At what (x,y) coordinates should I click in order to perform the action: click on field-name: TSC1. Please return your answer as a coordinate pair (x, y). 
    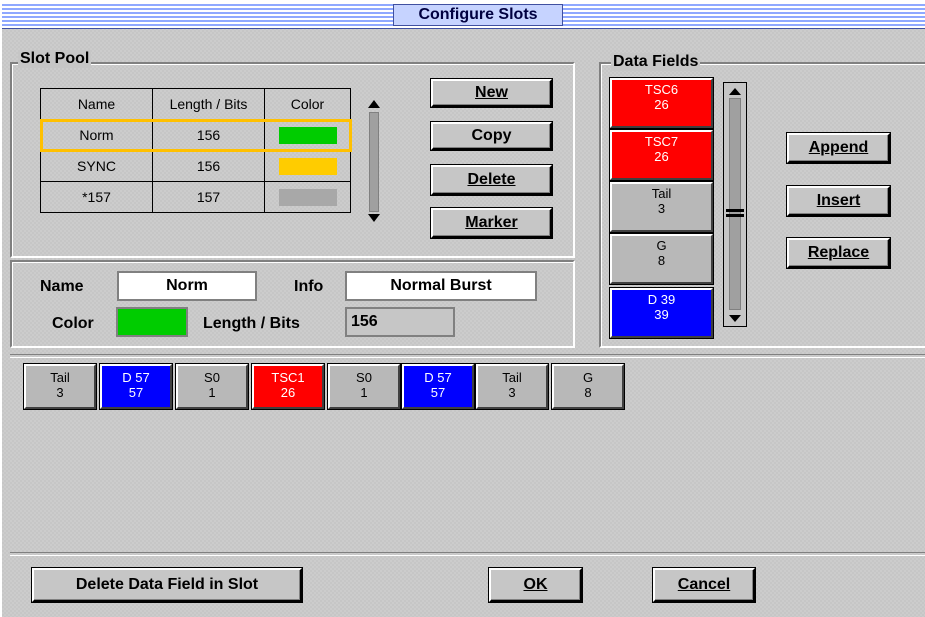
    Looking at the image, I should click on (288, 377).